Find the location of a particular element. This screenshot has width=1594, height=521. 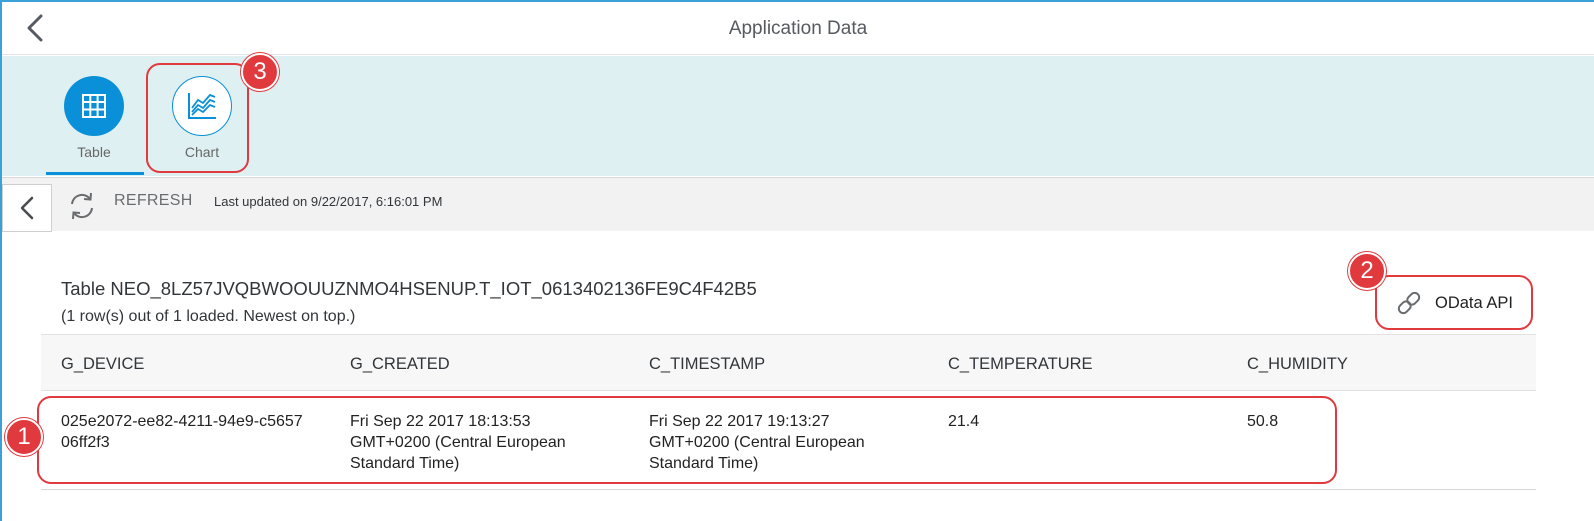

tab-chart: Chart is located at coordinates (202, 118).